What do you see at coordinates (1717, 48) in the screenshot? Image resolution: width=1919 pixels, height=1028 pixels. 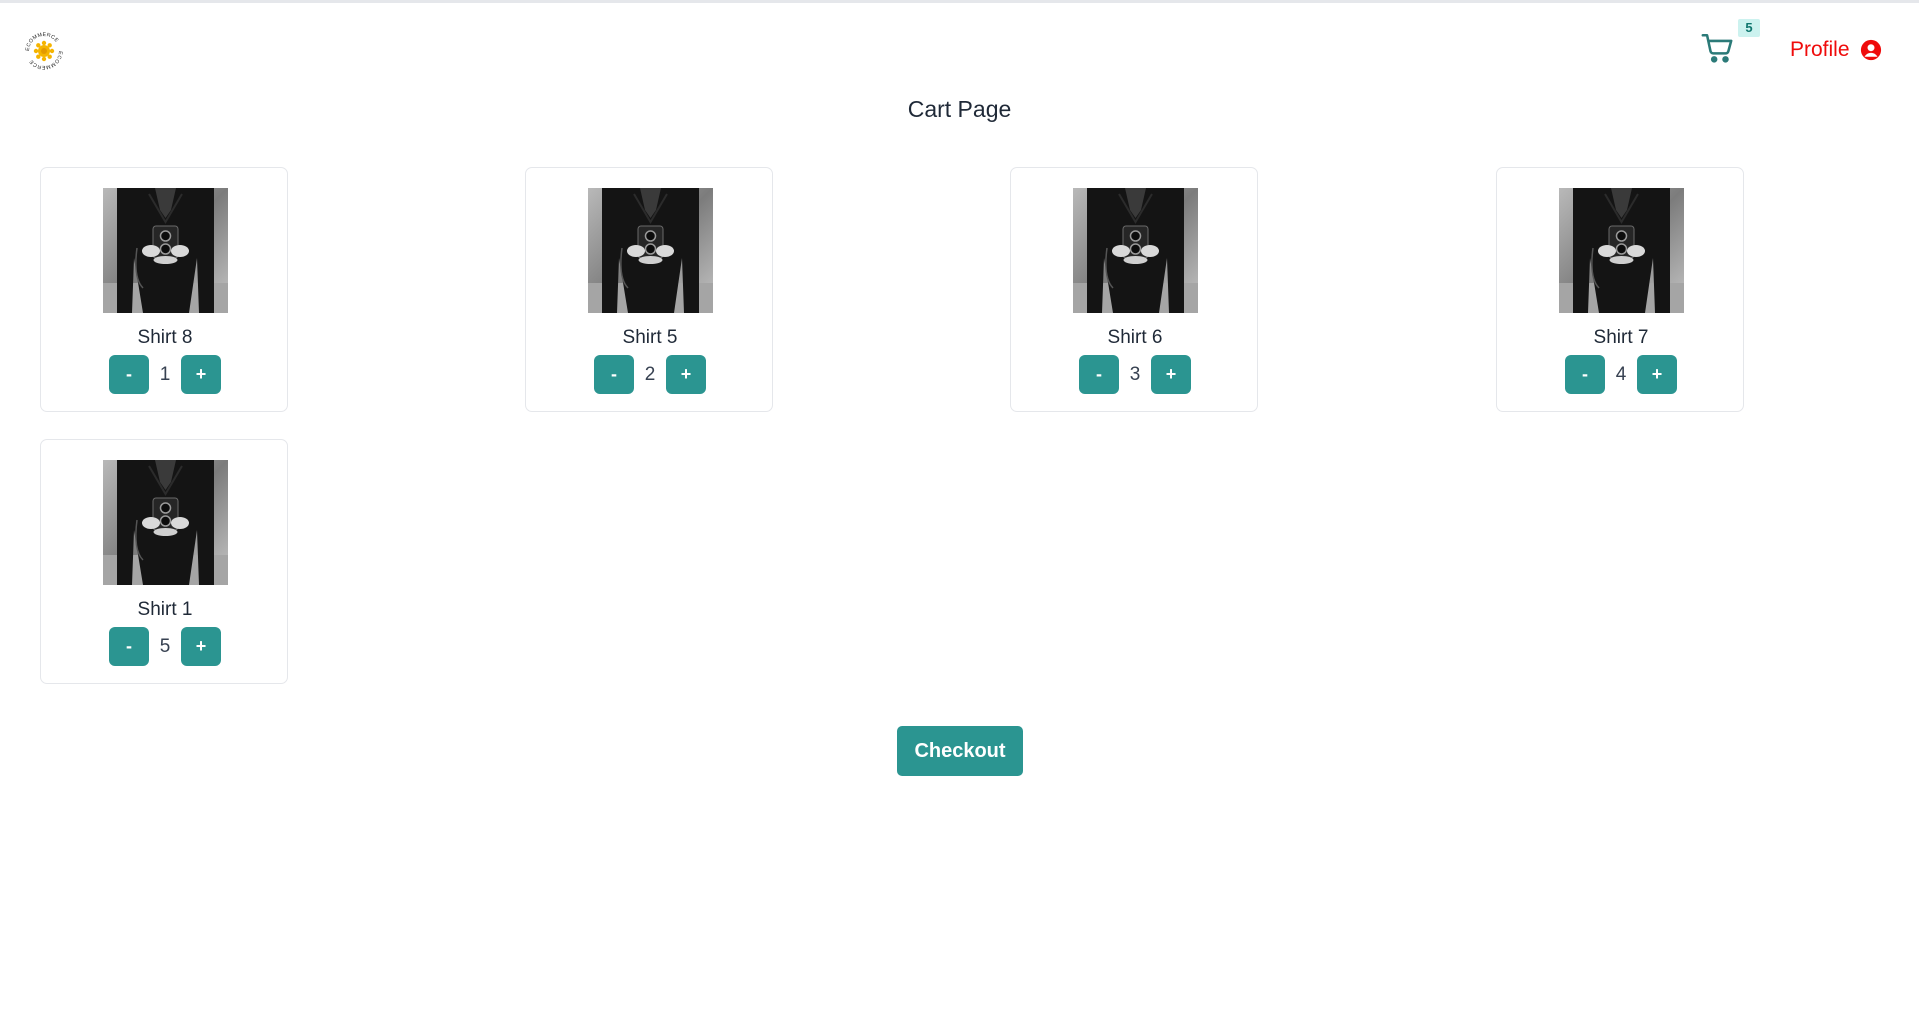 I see `shopping-cart-icon` at bounding box center [1717, 48].